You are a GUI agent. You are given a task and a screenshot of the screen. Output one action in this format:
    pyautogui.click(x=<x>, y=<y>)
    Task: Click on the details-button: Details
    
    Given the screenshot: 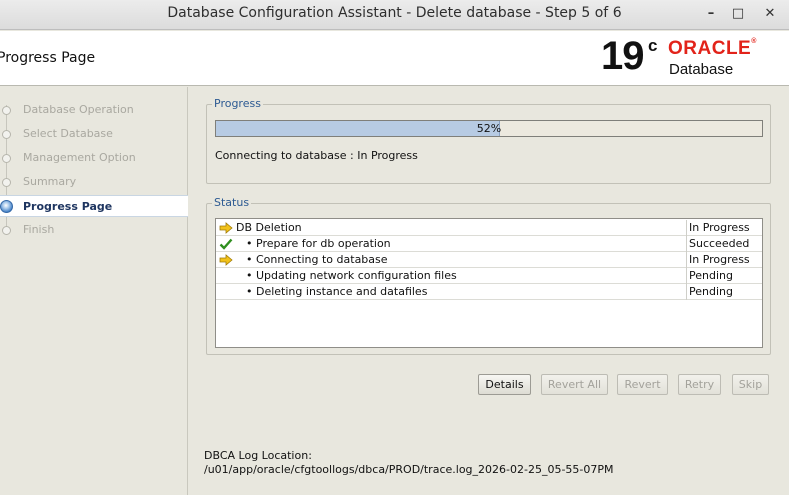 What is the action you would take?
    pyautogui.click(x=504, y=384)
    